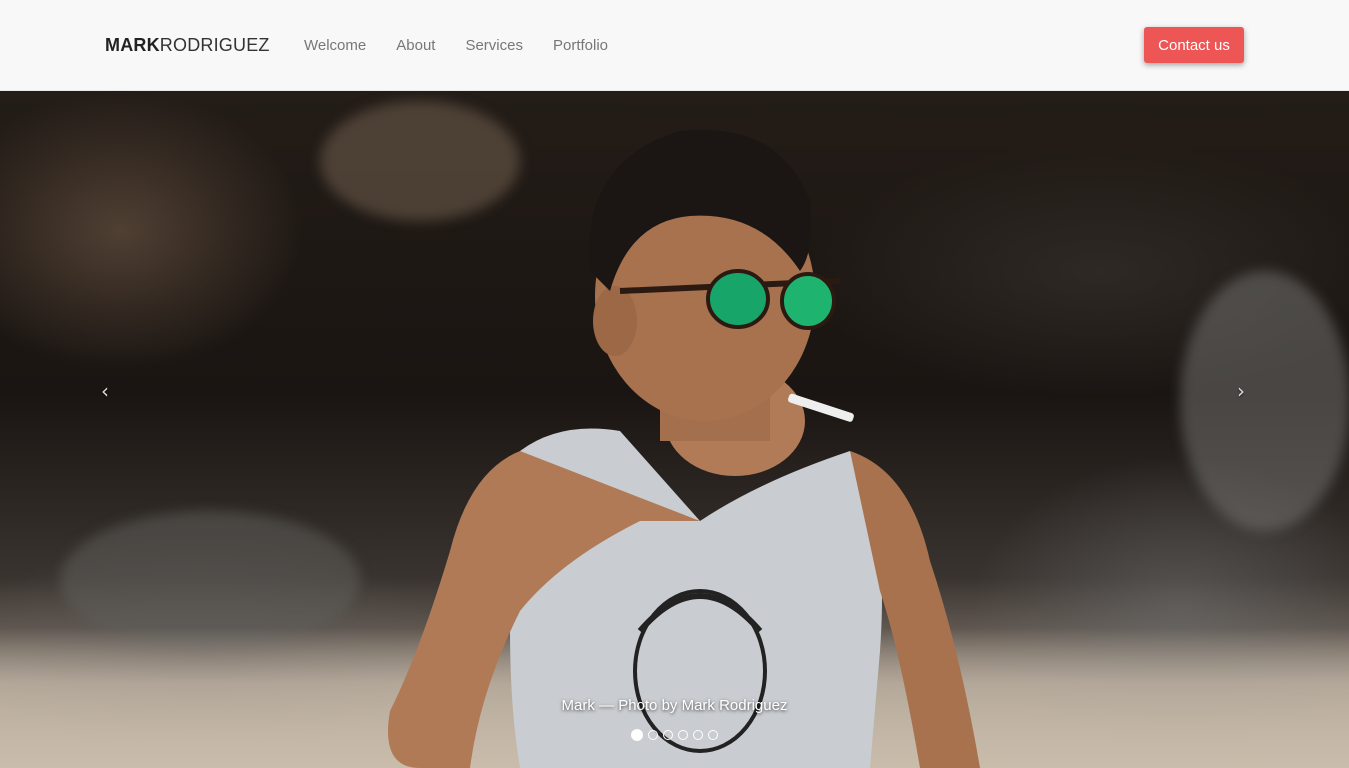 The height and width of the screenshot is (768, 1349). Describe the element at coordinates (214, 45) in the screenshot. I see `brand-light: RODRIGUEZ` at that location.